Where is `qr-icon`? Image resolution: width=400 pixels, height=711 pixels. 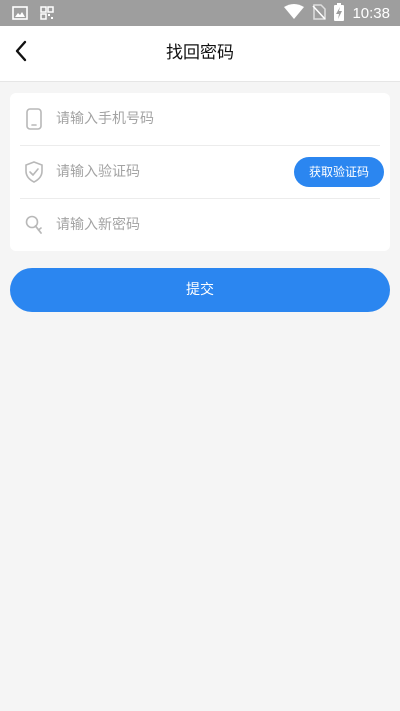 qr-icon is located at coordinates (47, 14).